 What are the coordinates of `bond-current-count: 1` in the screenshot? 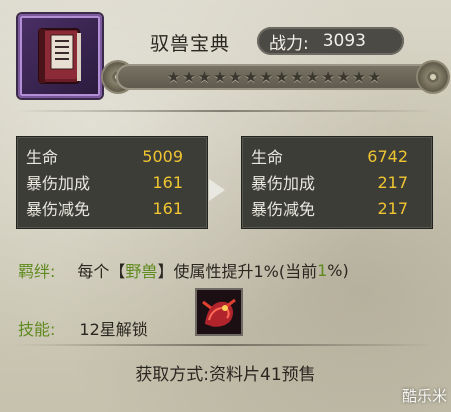 It's located at (322, 270).